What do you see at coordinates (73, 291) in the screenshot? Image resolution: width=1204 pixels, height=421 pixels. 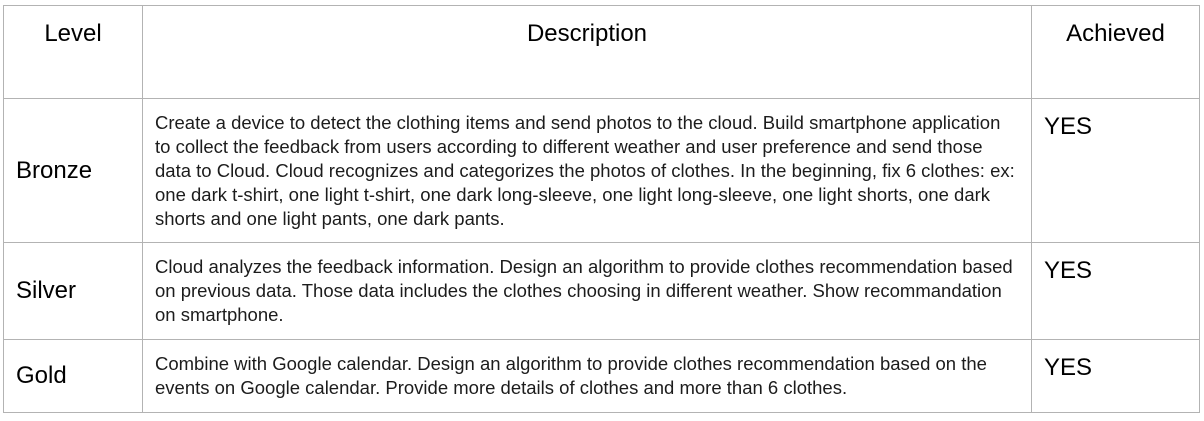 I see `level-cell: Silver` at bounding box center [73, 291].